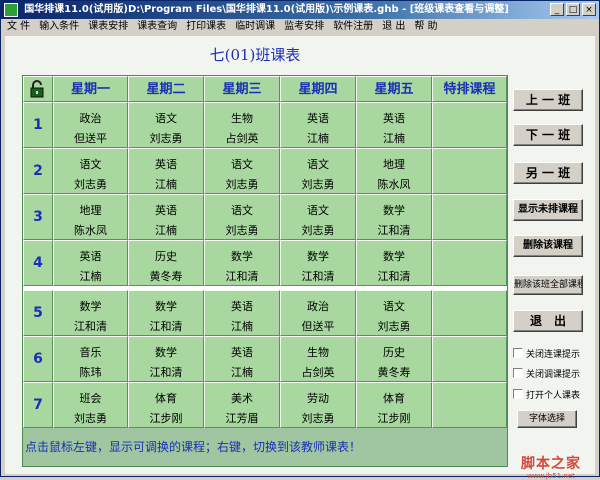  What do you see at coordinates (242, 398) in the screenshot?
I see `course-subject: 美术` at bounding box center [242, 398].